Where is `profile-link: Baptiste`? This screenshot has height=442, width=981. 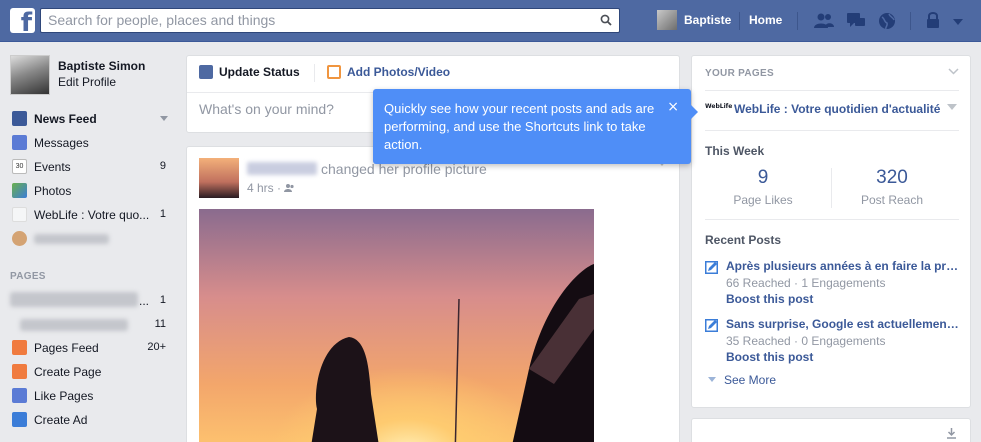
profile-link: Baptiste is located at coordinates (707, 20).